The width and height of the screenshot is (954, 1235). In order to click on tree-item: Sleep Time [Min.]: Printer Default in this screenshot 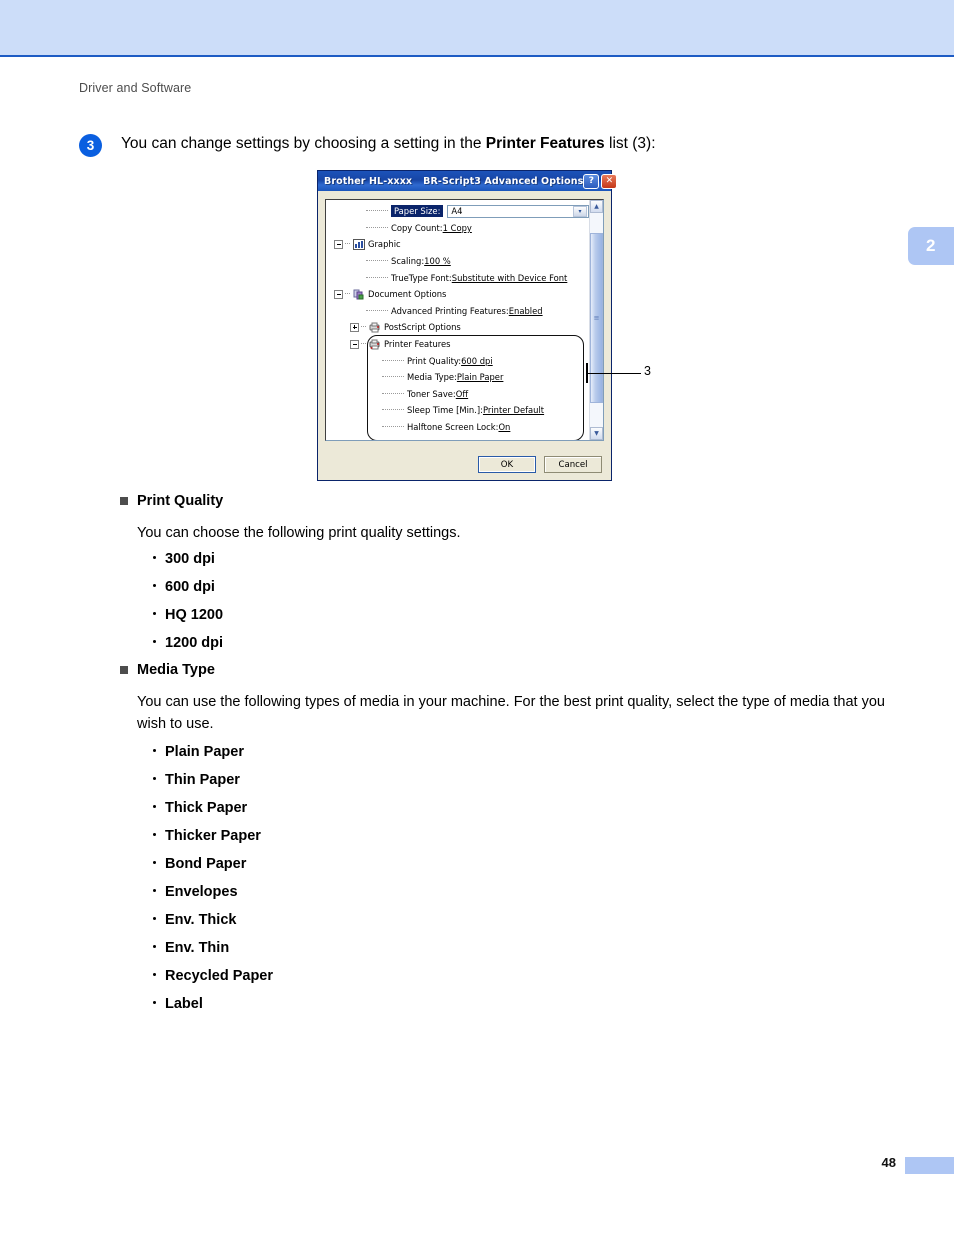, I will do `click(457, 410)`.